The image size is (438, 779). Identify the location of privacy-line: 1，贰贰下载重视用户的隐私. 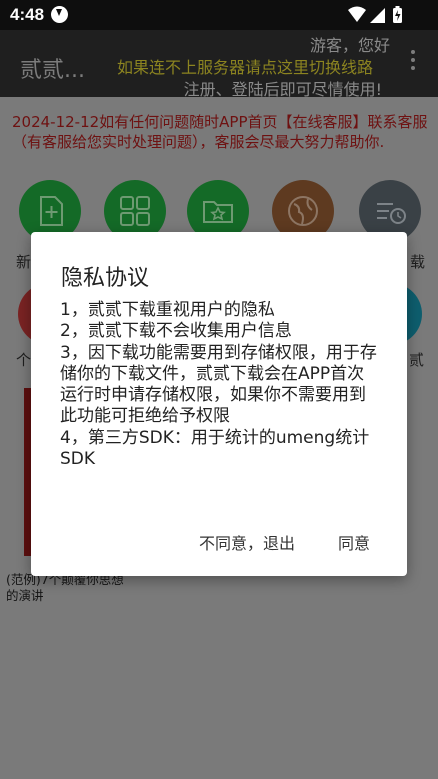
(167, 310).